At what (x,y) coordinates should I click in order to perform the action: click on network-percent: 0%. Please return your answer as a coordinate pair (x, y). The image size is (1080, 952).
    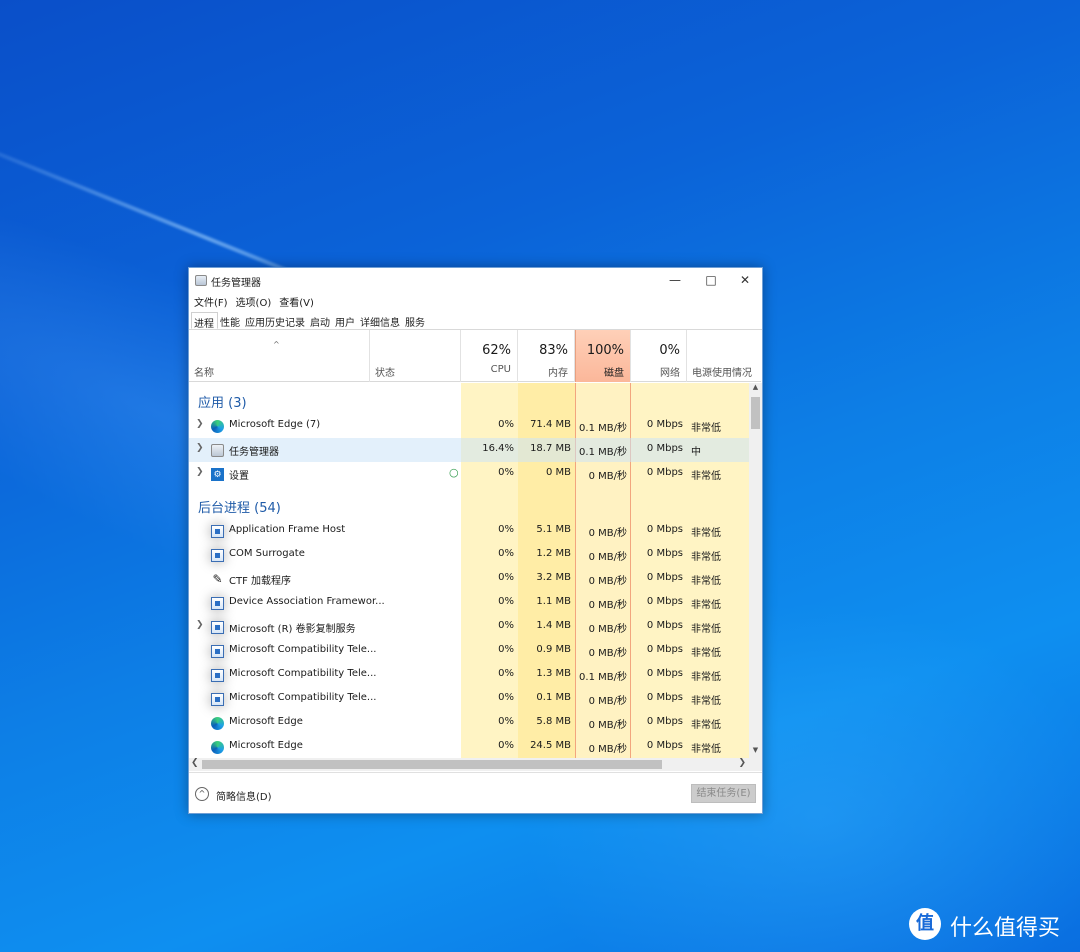
    Looking at the image, I should click on (669, 350).